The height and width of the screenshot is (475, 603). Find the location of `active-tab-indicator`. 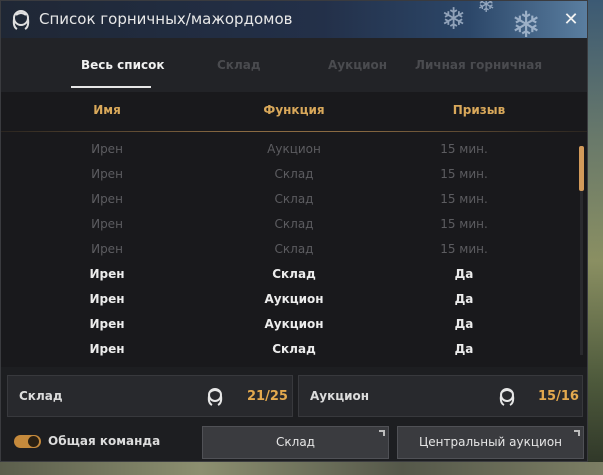

active-tab-indicator is located at coordinates (111, 87).